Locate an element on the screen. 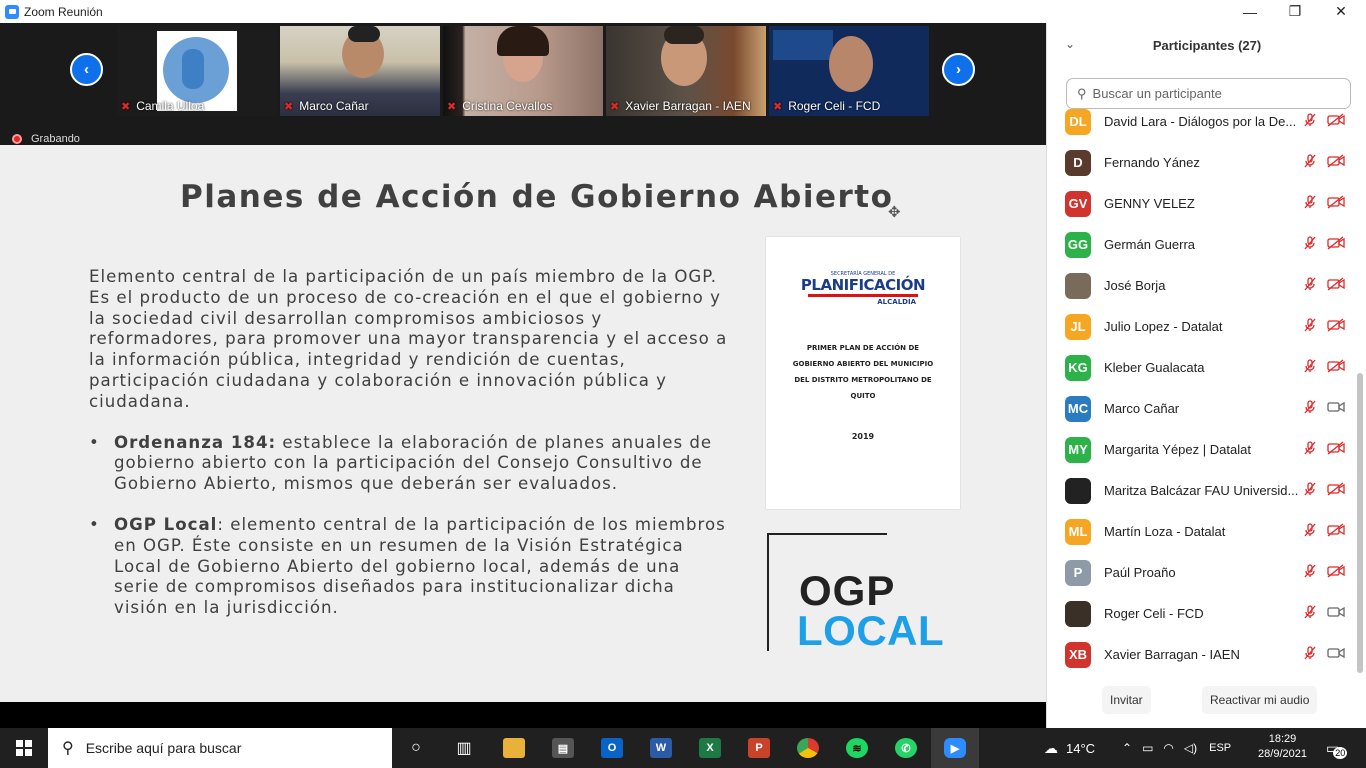  tile-name: ✖ Camila Ulloa is located at coordinates (163, 106).